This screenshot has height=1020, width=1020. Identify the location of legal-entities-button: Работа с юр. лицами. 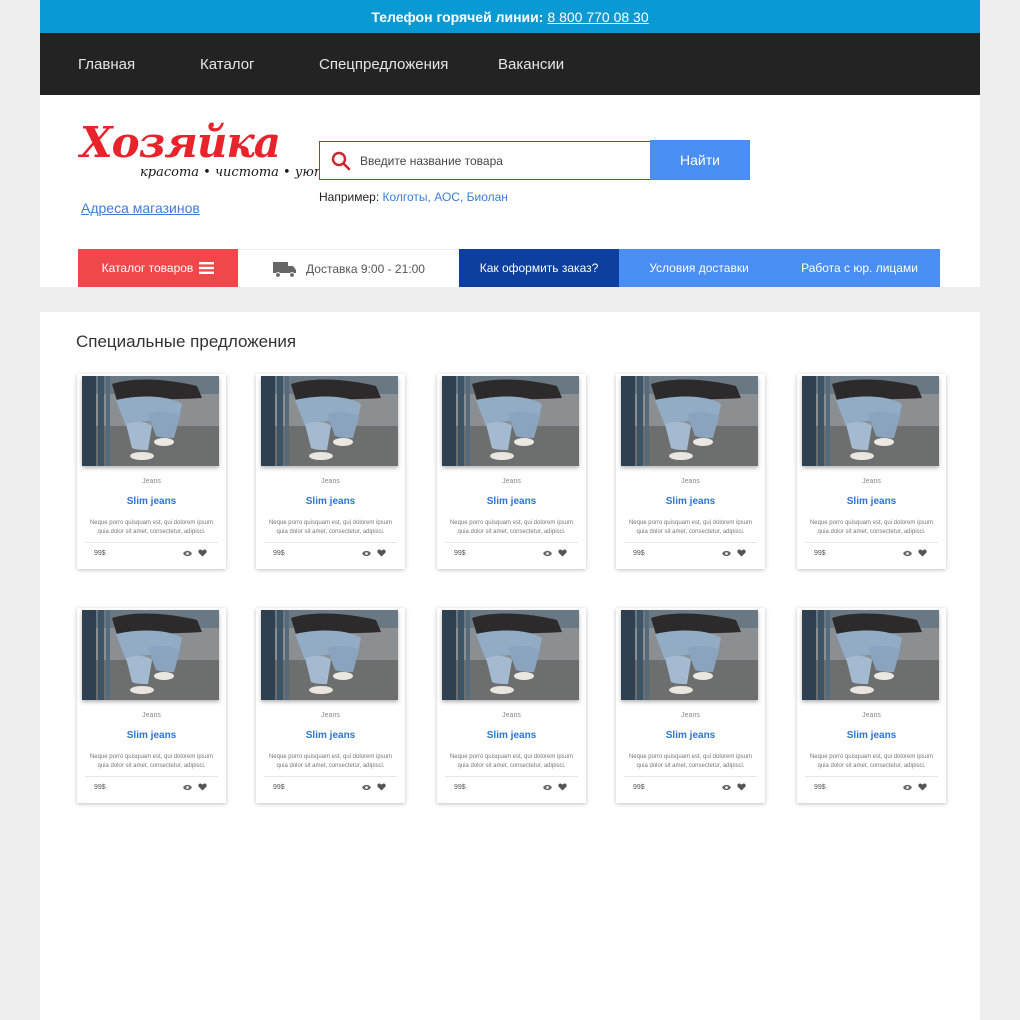
(859, 268).